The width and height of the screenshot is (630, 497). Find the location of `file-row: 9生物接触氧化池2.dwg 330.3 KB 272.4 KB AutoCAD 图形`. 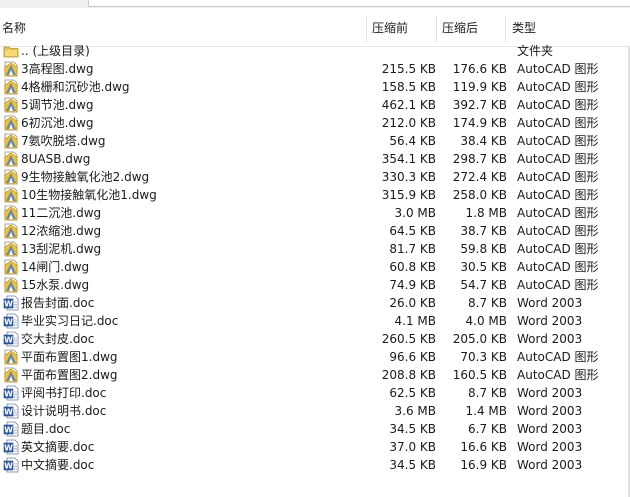

file-row: 9生物接触氧化池2.dwg 330.3 KB 272.4 KB AutoCAD 图形 is located at coordinates (315, 177).